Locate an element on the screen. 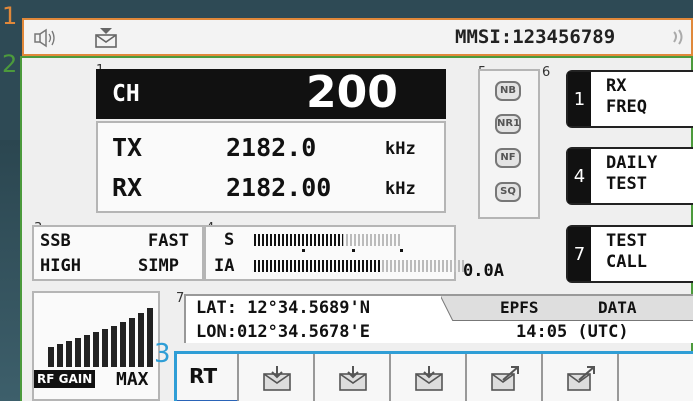 The image size is (693, 401). agc-mode: FAST is located at coordinates (168, 241).